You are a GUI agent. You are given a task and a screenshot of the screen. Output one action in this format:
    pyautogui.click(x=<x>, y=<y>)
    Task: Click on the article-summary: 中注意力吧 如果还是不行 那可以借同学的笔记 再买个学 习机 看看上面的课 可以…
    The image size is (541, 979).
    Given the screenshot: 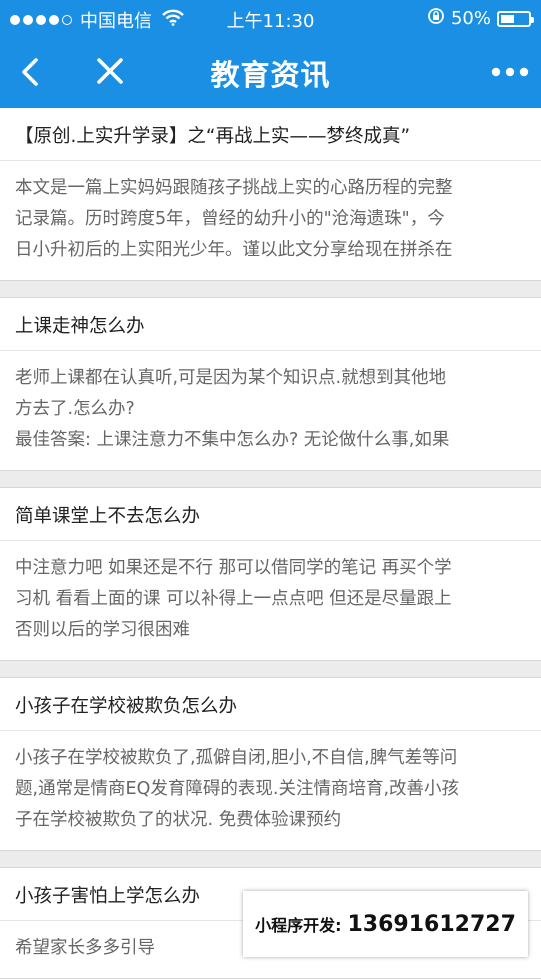 What is the action you would take?
    pyautogui.click(x=233, y=599)
    